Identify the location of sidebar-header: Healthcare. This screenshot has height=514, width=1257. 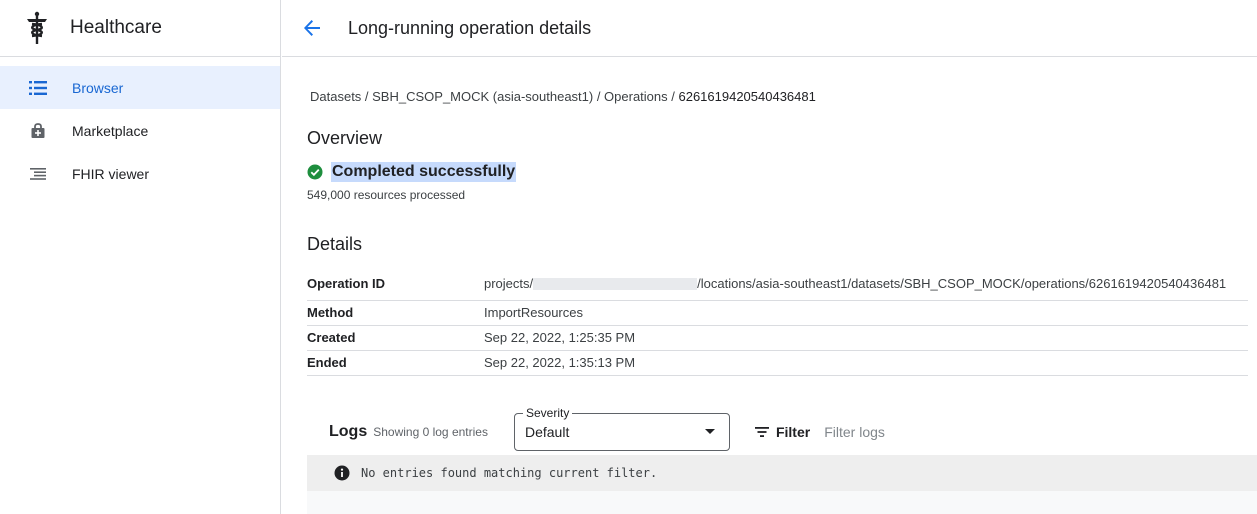
(140, 28).